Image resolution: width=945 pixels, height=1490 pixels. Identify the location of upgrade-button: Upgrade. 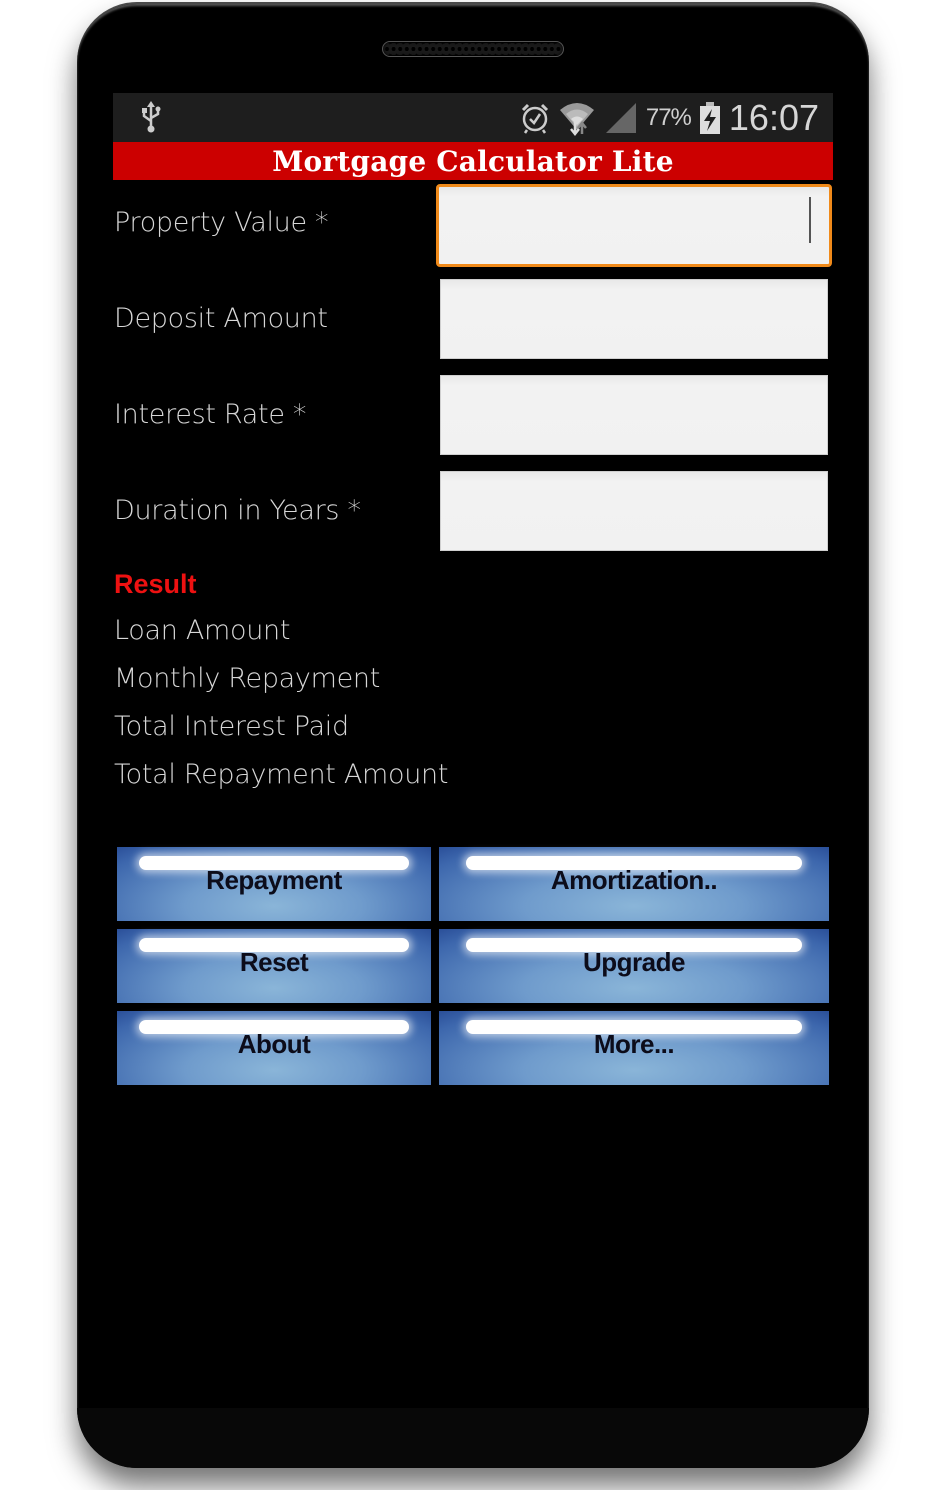
(634, 966).